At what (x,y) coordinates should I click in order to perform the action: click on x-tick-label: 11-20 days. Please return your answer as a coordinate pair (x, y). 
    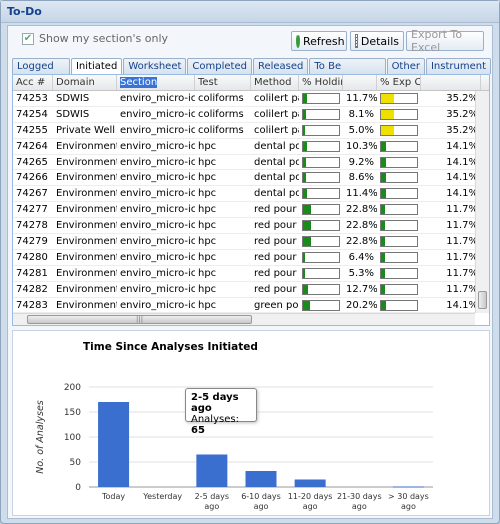
    Looking at the image, I should click on (310, 496).